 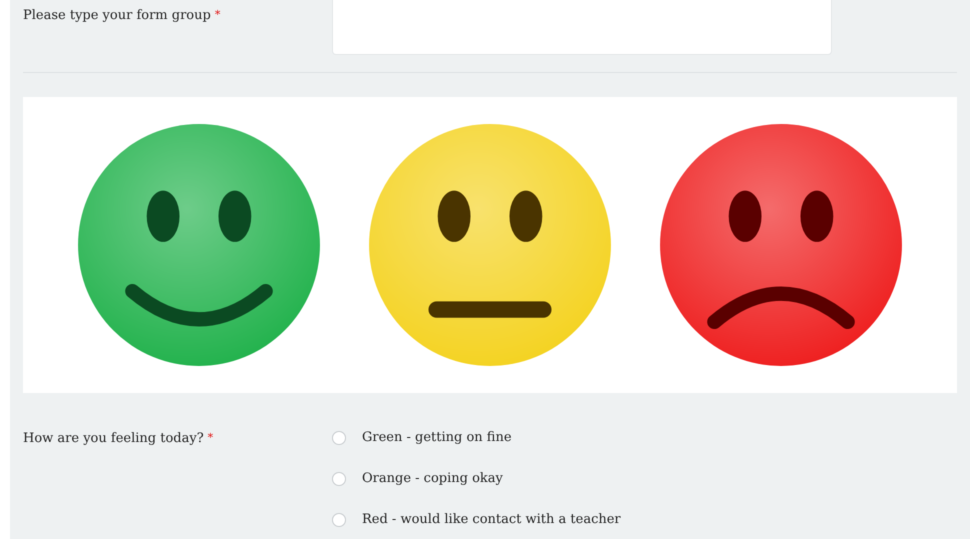 I want to click on option-label: Orange - coping okay, so click(x=432, y=478).